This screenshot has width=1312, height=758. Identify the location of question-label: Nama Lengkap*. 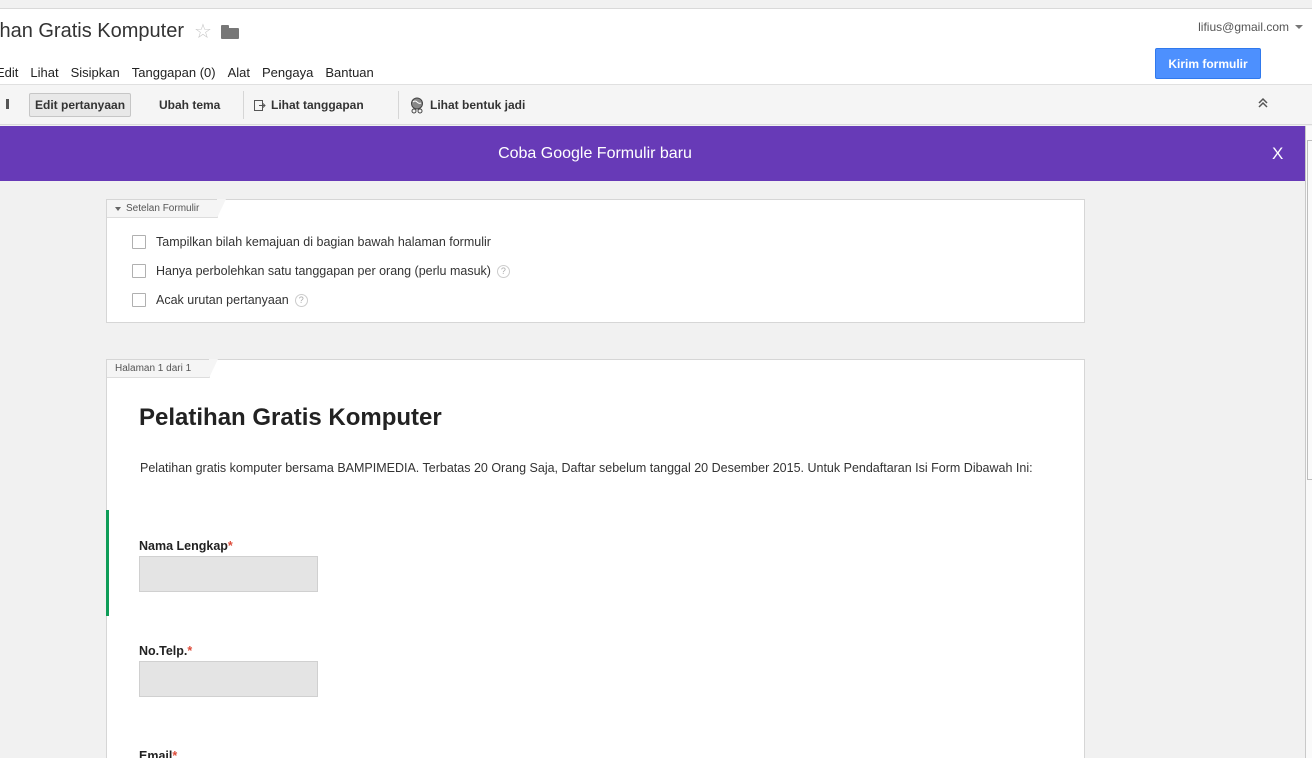
(186, 546).